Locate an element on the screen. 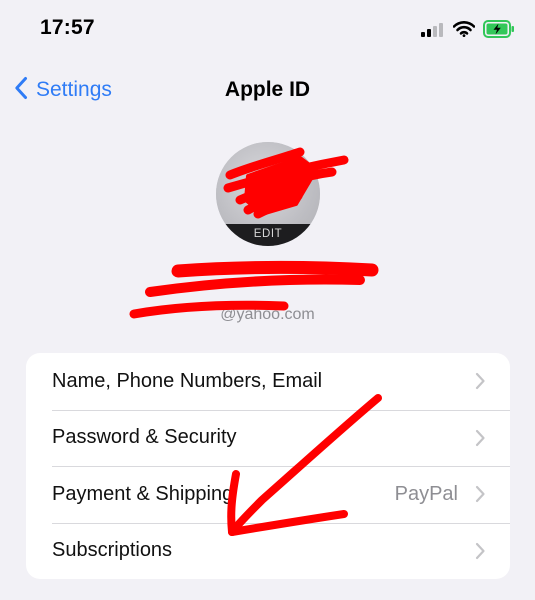 This screenshot has width=535, height=600. status-icons is located at coordinates (468, 31).